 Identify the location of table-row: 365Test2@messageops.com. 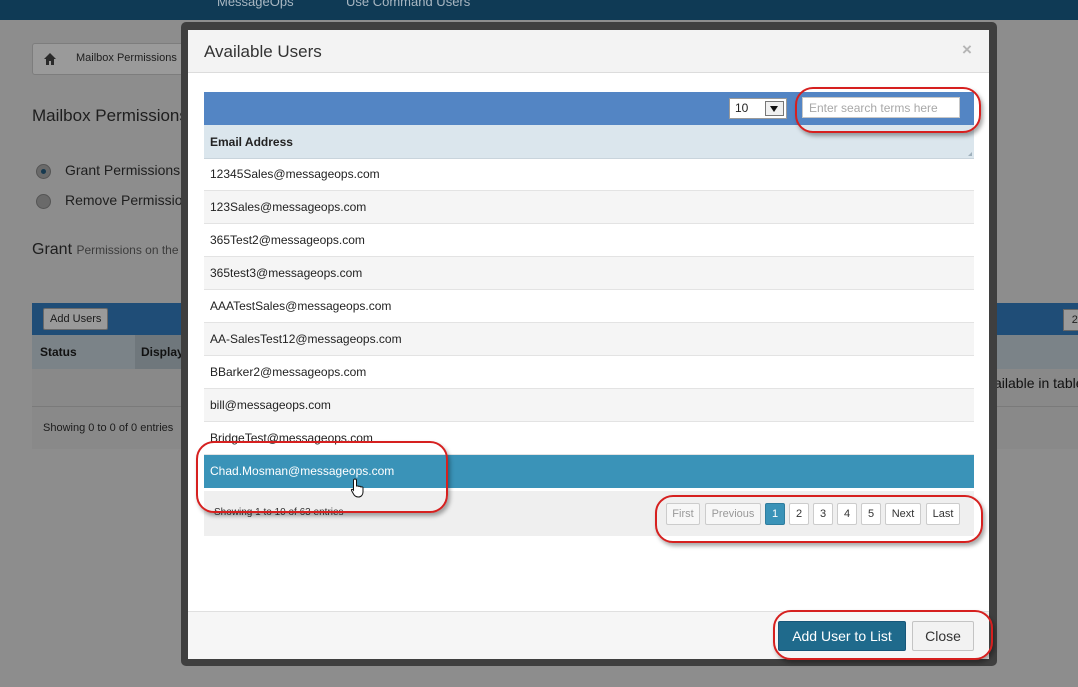
(589, 240).